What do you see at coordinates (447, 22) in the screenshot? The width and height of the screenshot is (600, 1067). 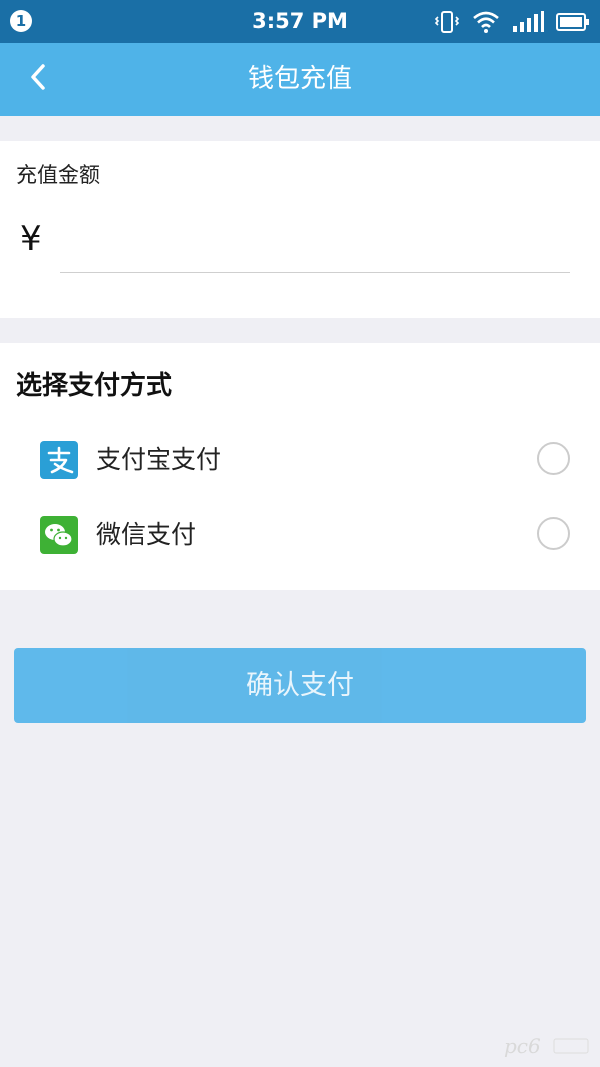 I see `vibrate-icon` at bounding box center [447, 22].